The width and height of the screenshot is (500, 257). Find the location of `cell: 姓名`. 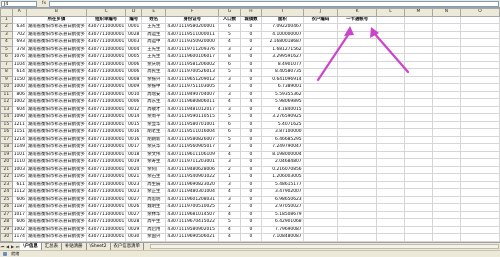

cell: 姓名 is located at coordinates (154, 19).